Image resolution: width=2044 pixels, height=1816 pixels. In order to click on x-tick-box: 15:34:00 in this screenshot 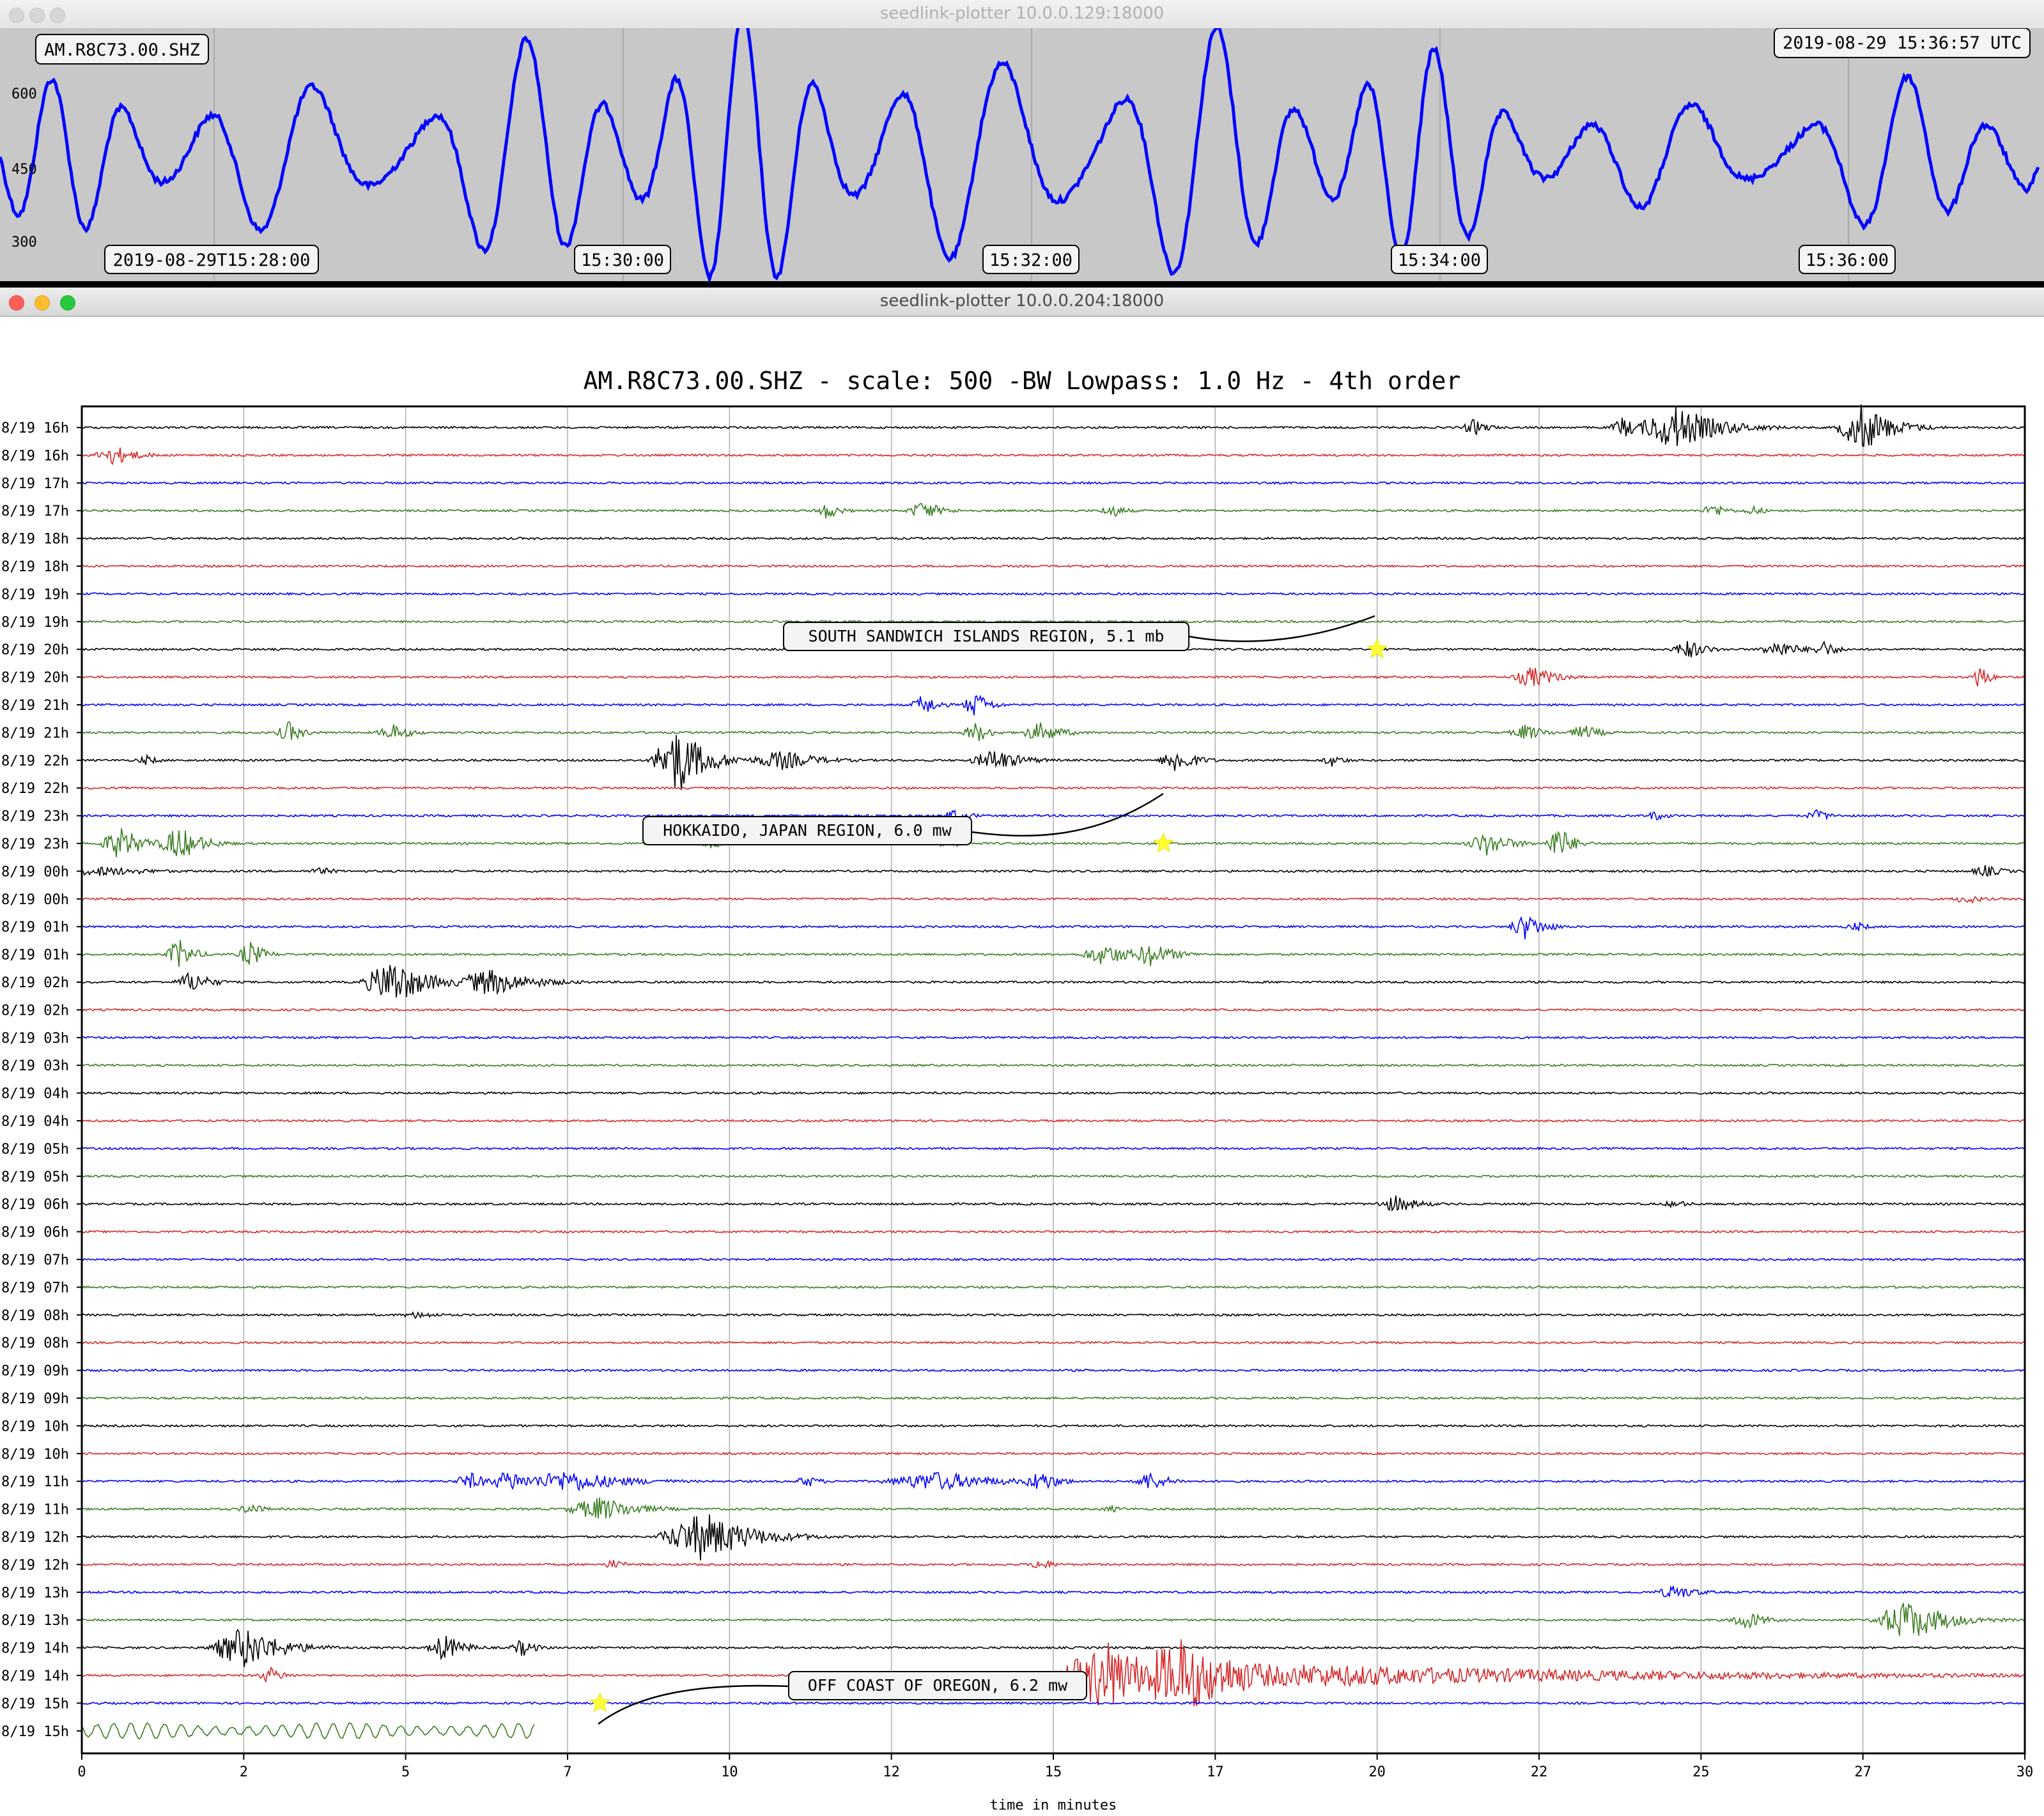, I will do `click(1439, 259)`.